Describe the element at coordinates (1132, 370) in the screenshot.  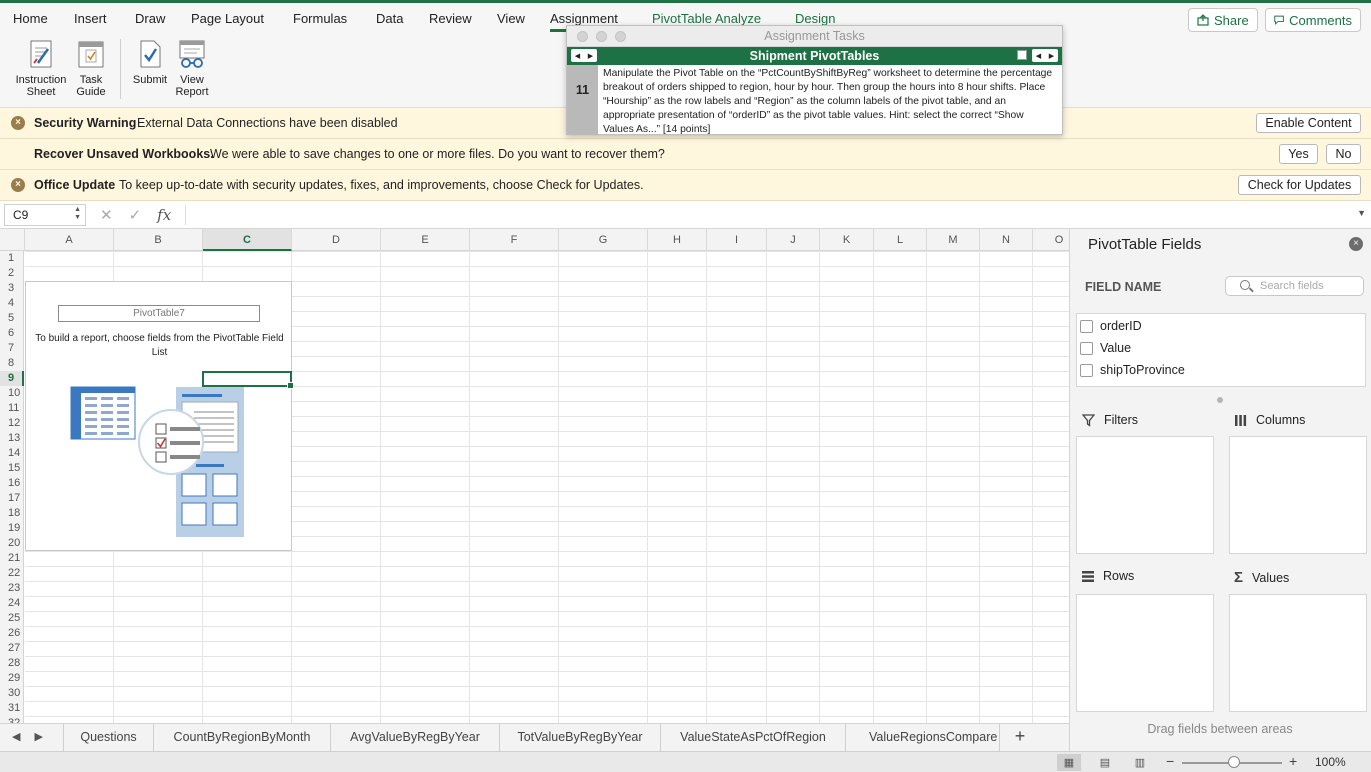
I see `field-item-shiptoprovince: shipToProvince` at that location.